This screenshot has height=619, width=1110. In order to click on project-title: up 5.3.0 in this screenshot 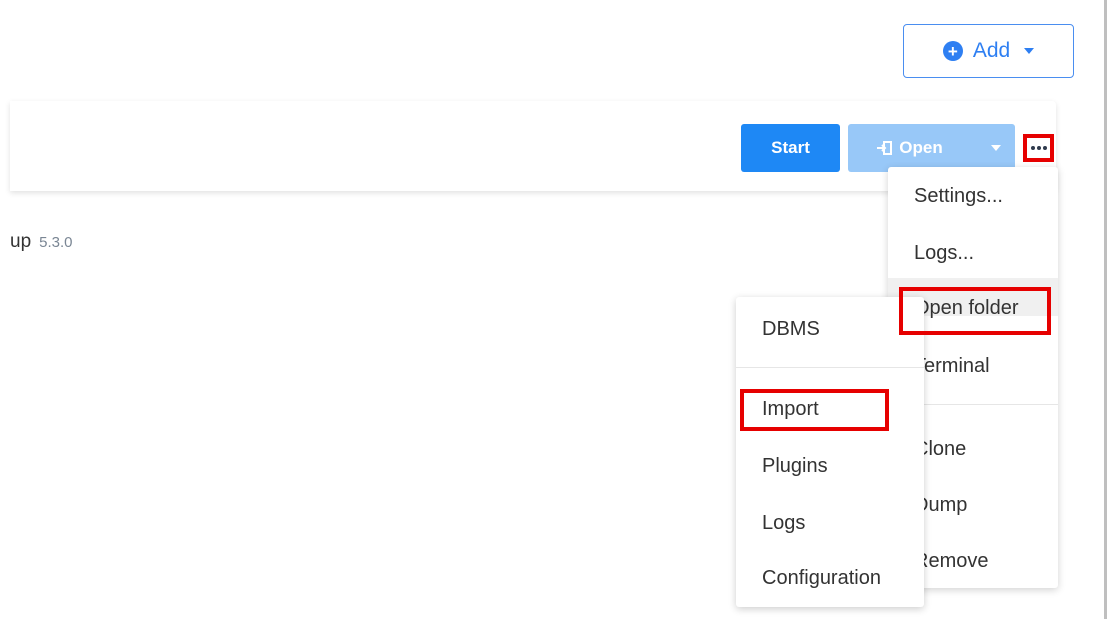, I will do `click(41, 242)`.